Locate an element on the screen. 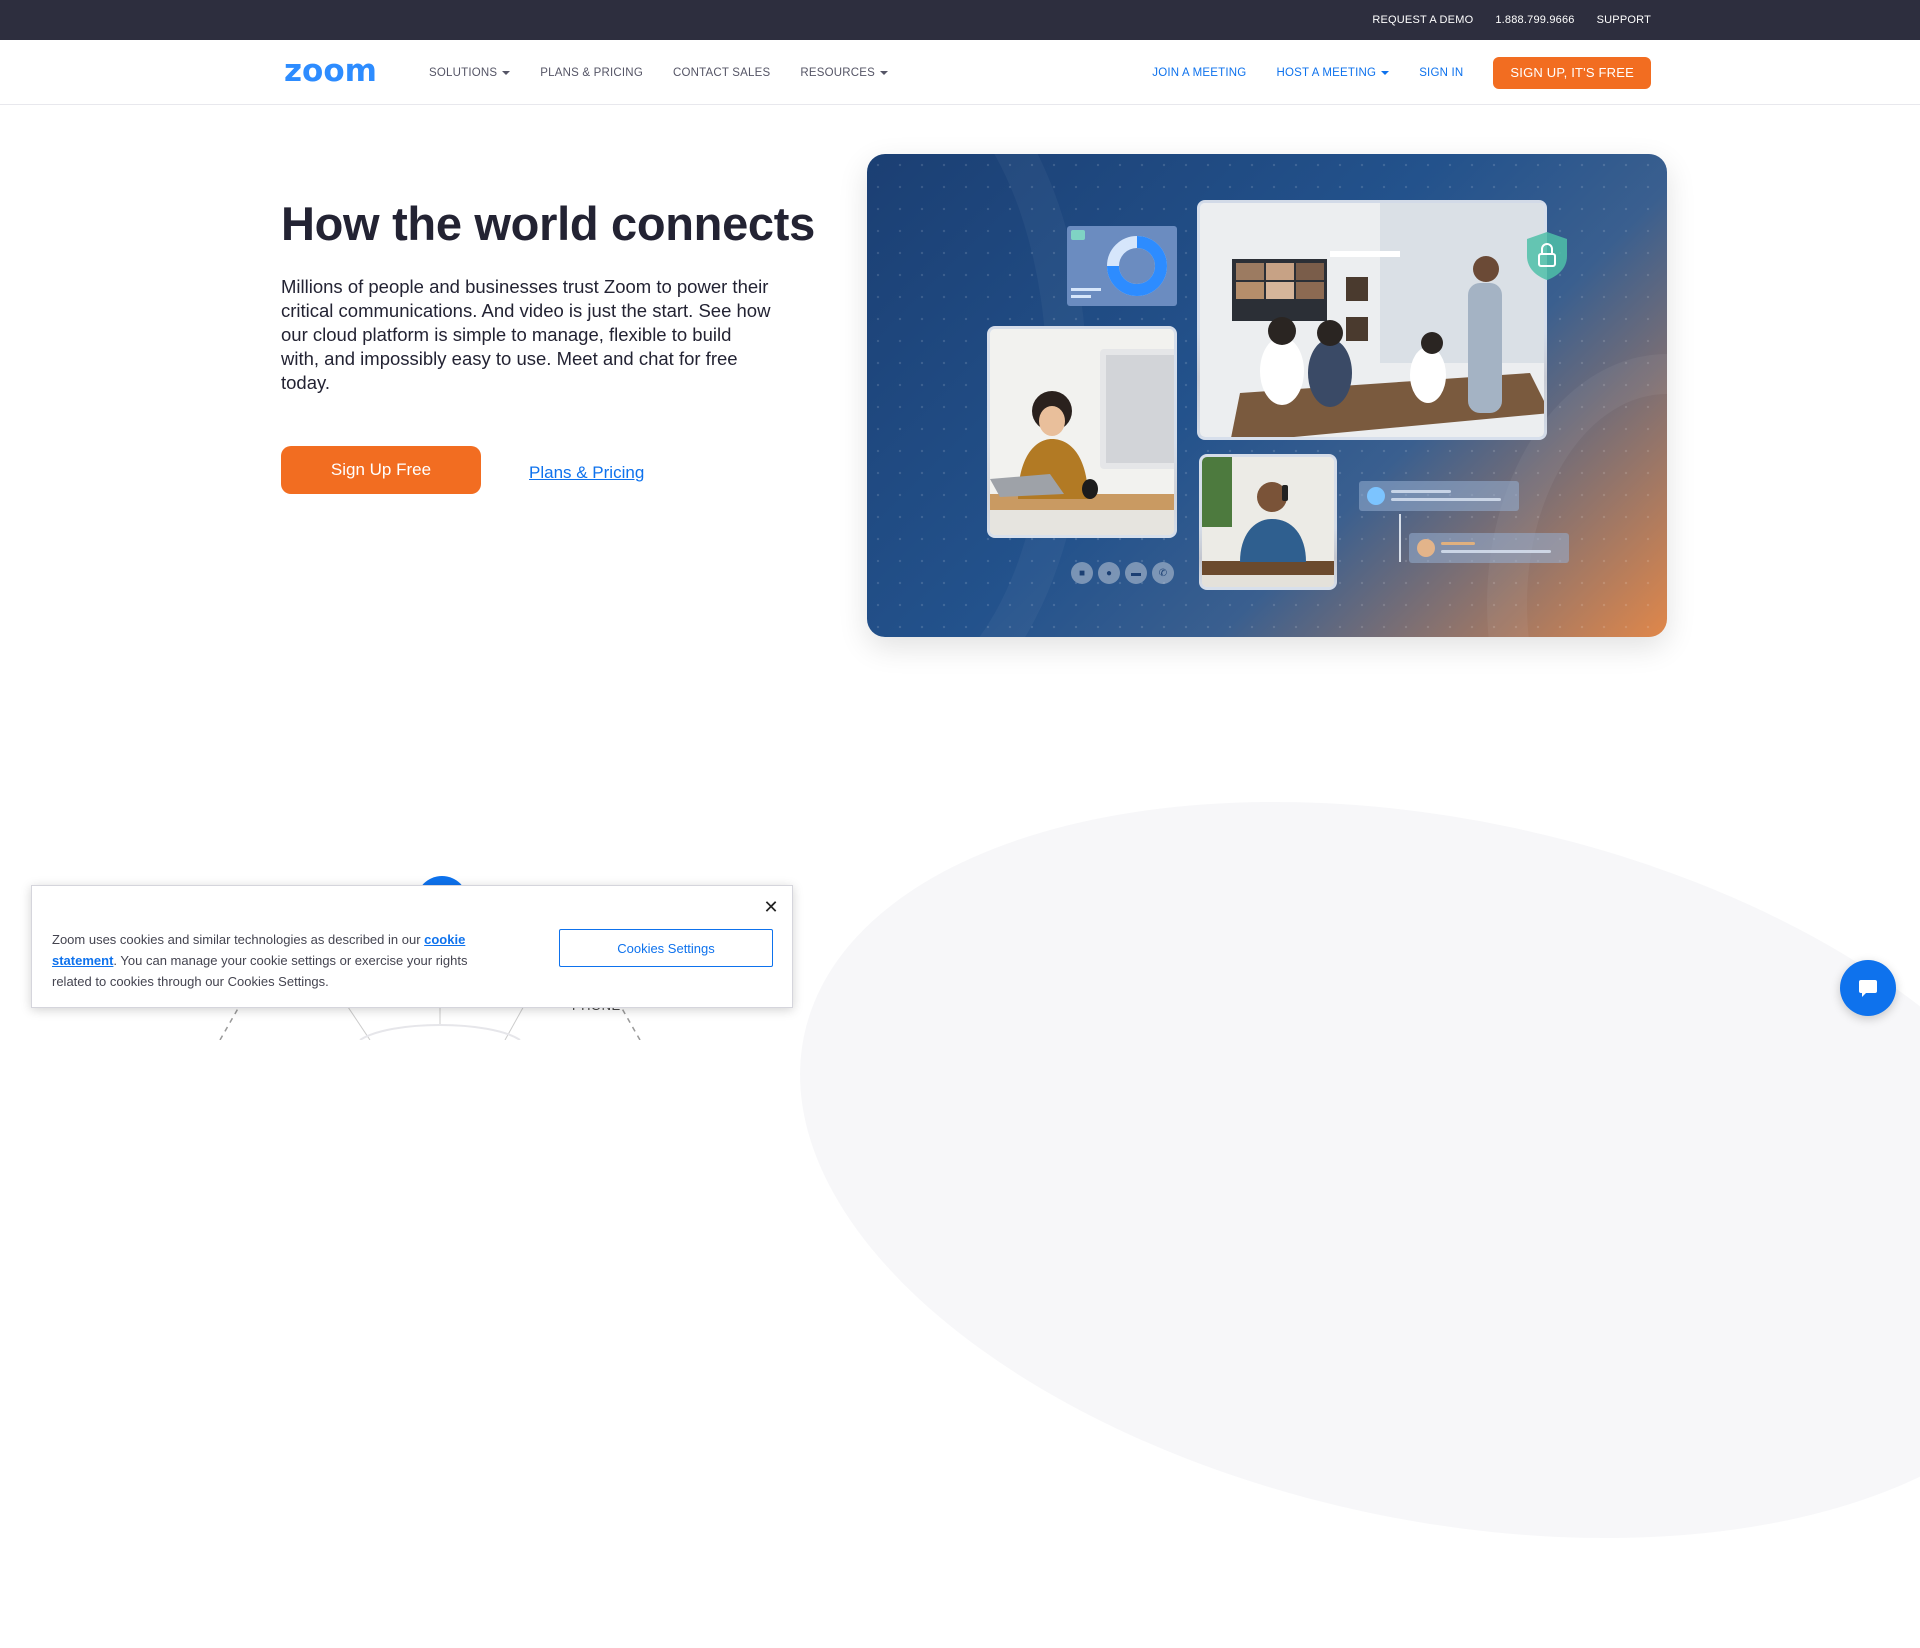  woman-at-desk-illustration is located at coordinates (1082, 432).